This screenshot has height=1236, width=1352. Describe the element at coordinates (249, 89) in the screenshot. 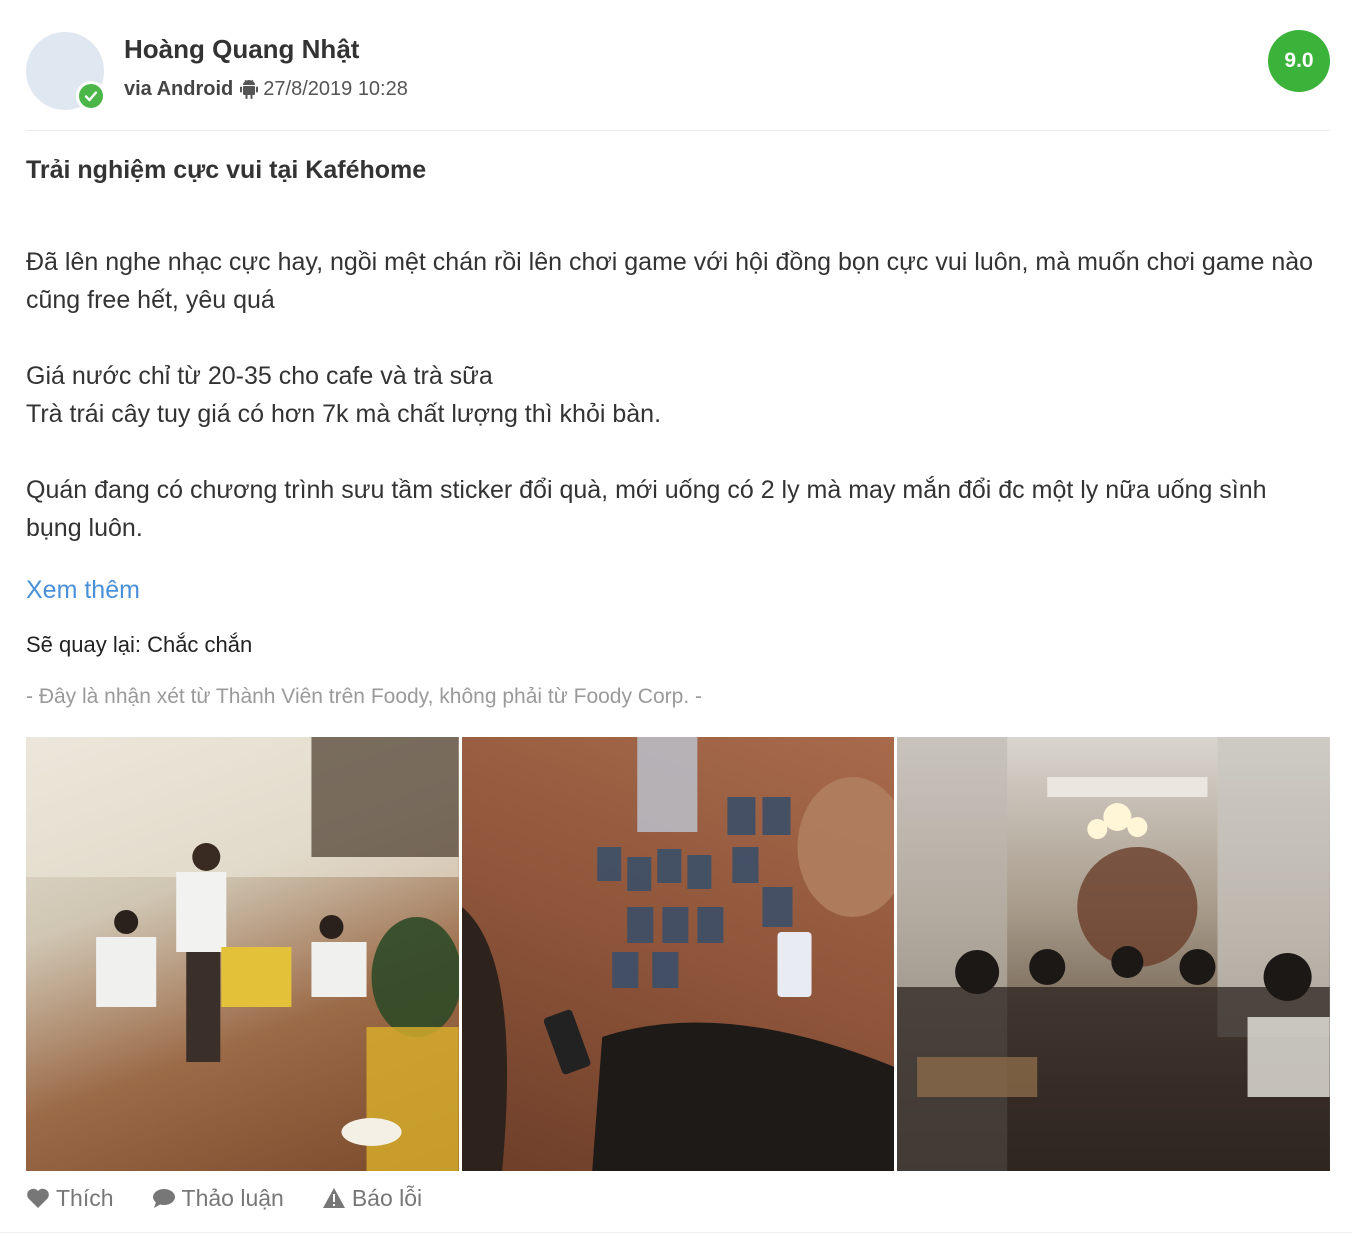

I see `android-icon` at that location.